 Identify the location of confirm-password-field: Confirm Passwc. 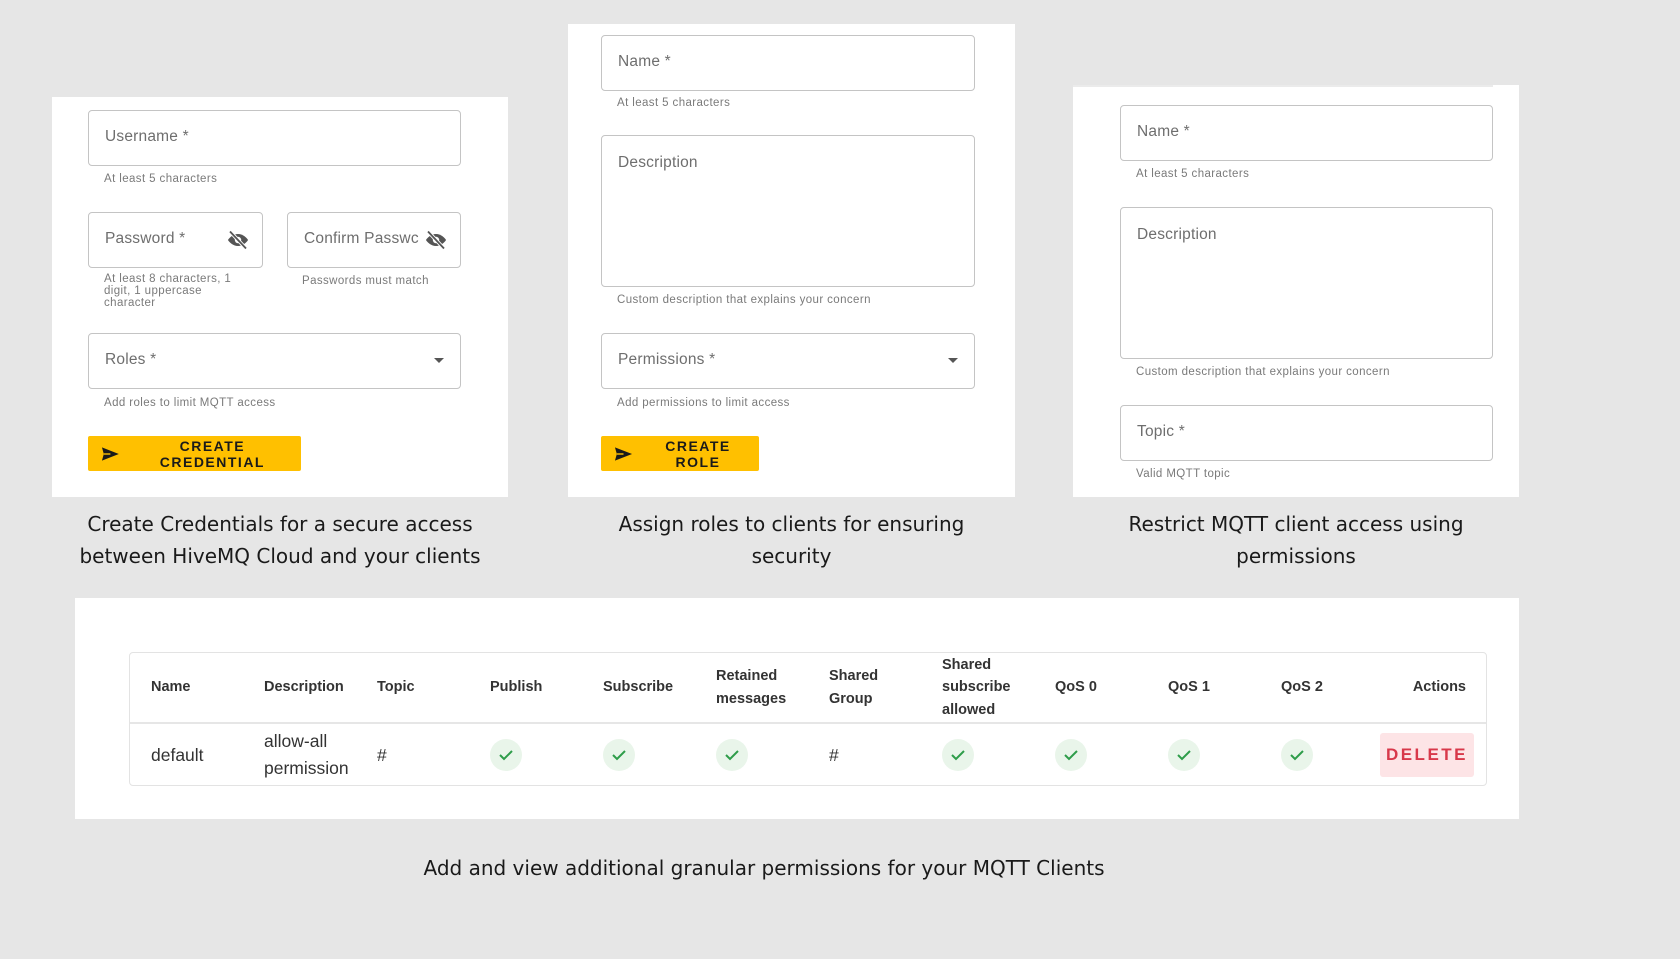
(374, 240).